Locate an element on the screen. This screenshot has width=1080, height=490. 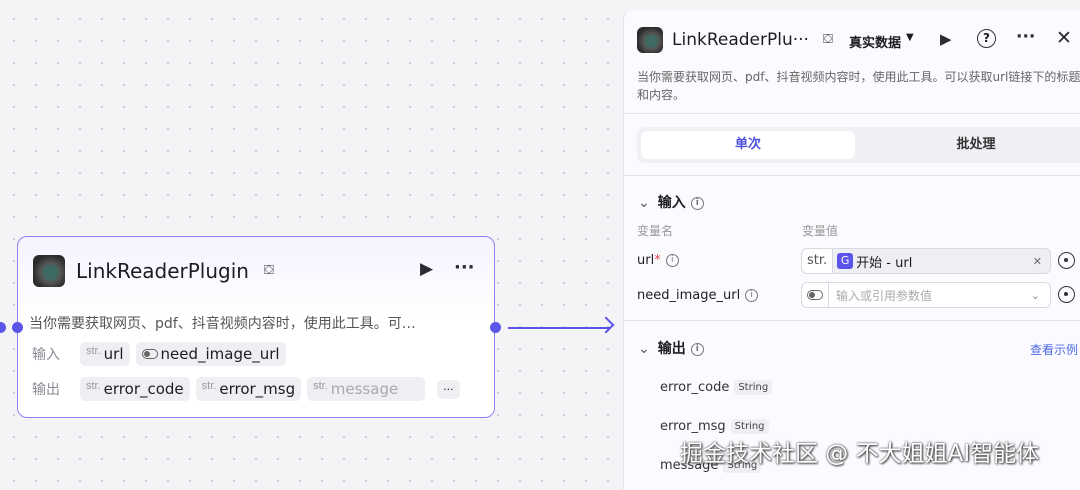
param-reference-value: 开始 - url is located at coordinates (884, 263).